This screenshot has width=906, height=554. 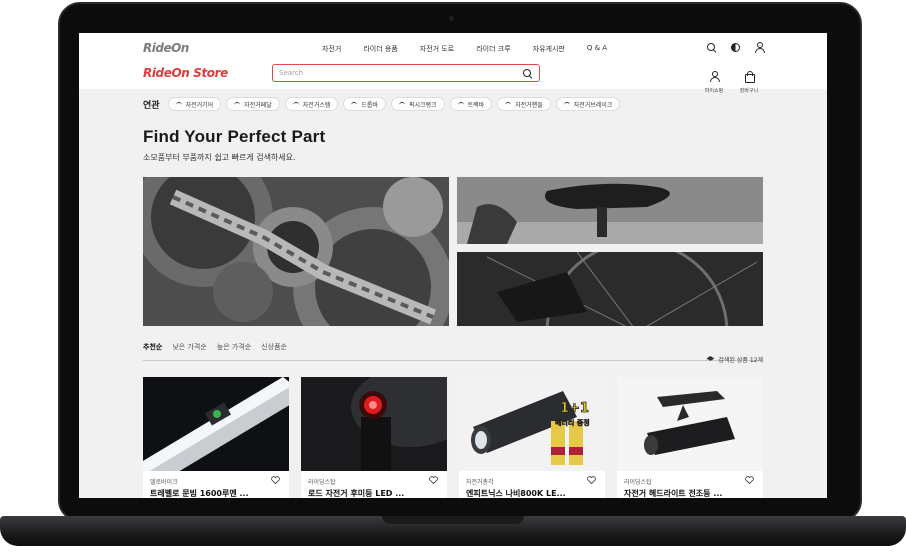 I want to click on cart-button: 장바구니, so click(x=749, y=80).